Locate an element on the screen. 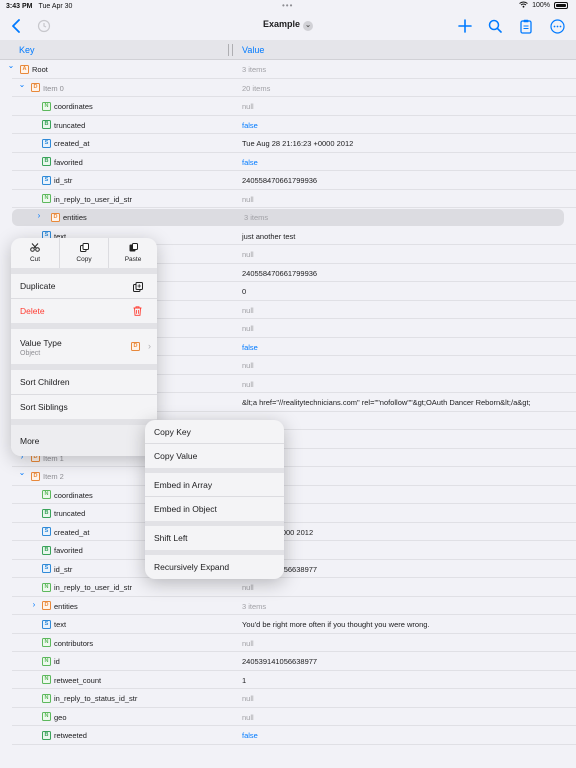  search-icon is located at coordinates (495, 26).